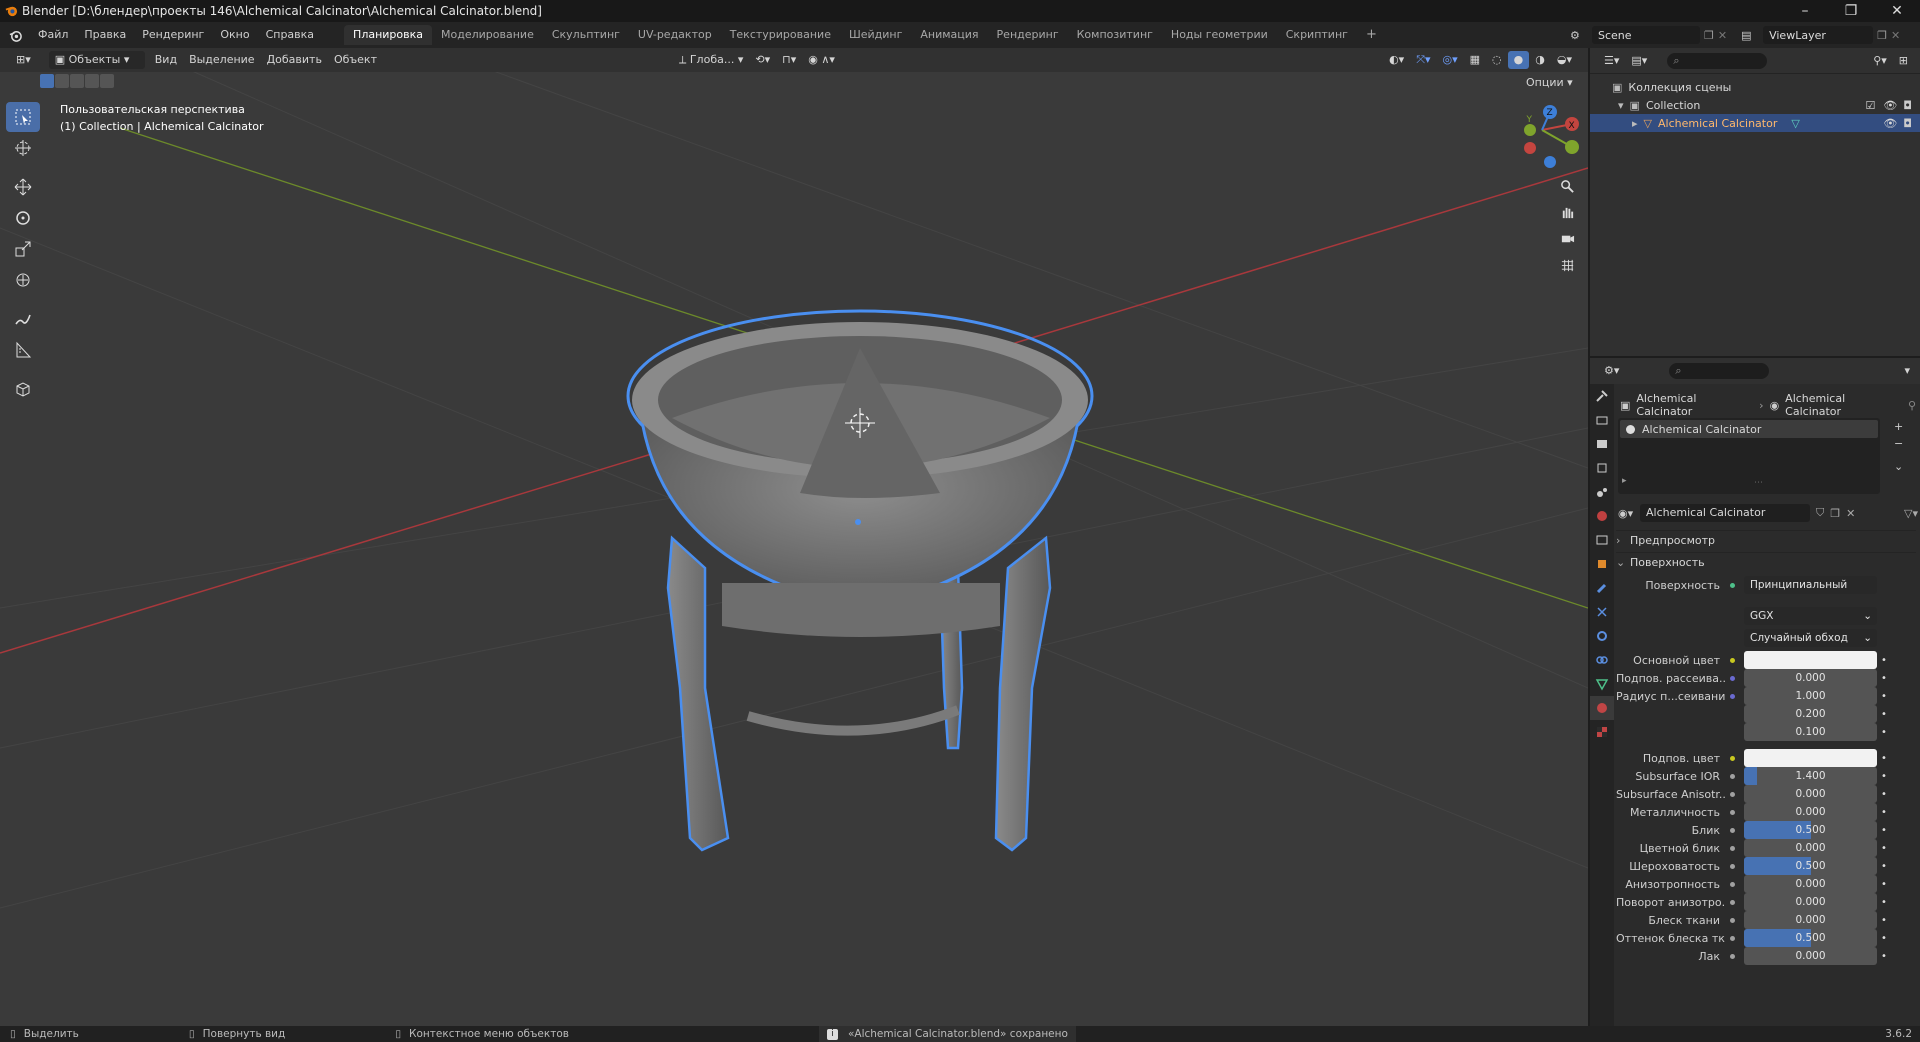 This screenshot has height=1042, width=1920. Describe the element at coordinates (1564, 60) in the screenshot. I see `shading-rendered-icon: ◒▾` at that location.